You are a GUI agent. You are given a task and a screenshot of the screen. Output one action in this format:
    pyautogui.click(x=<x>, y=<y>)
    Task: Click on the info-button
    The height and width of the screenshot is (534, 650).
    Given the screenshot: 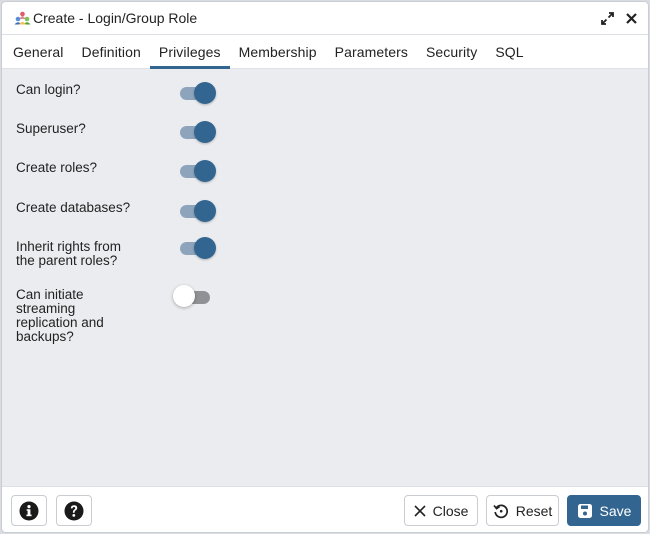 What is the action you would take?
    pyautogui.click(x=29, y=510)
    